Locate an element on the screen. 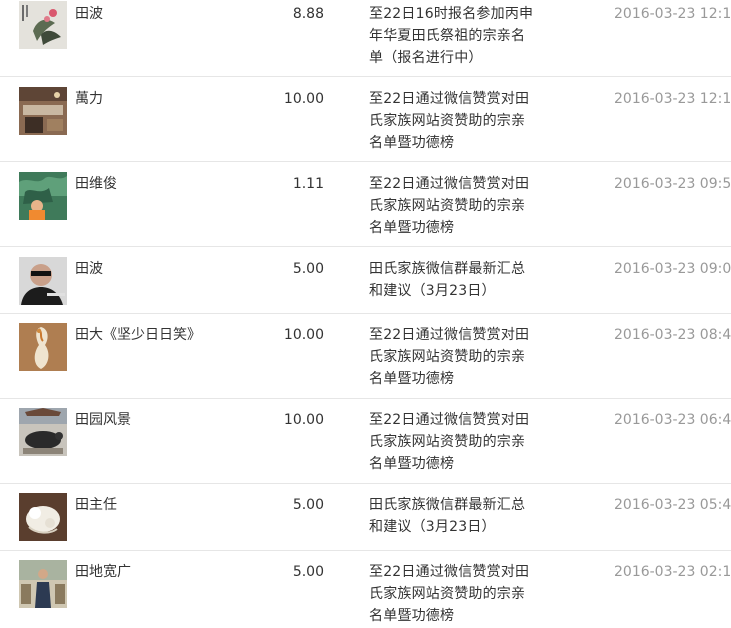 The image size is (731, 628). man-sunglasses-avatar is located at coordinates (43, 281).